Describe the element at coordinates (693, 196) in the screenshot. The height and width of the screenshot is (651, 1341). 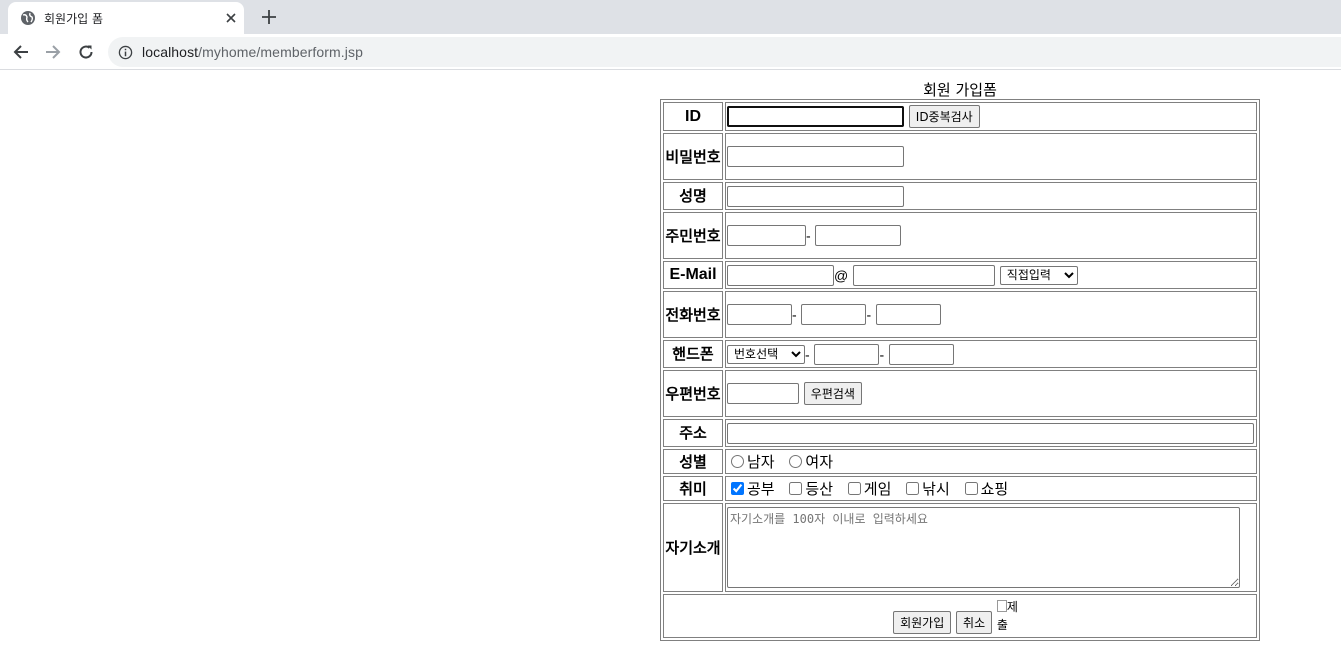
I see `label-name: 성명` at that location.